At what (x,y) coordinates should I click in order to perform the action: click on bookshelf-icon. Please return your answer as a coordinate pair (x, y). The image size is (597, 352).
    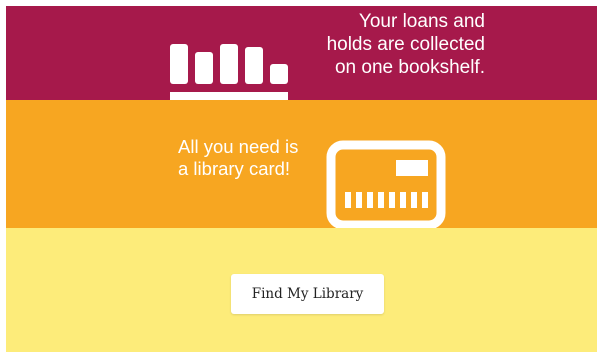
    Looking at the image, I should click on (229, 72).